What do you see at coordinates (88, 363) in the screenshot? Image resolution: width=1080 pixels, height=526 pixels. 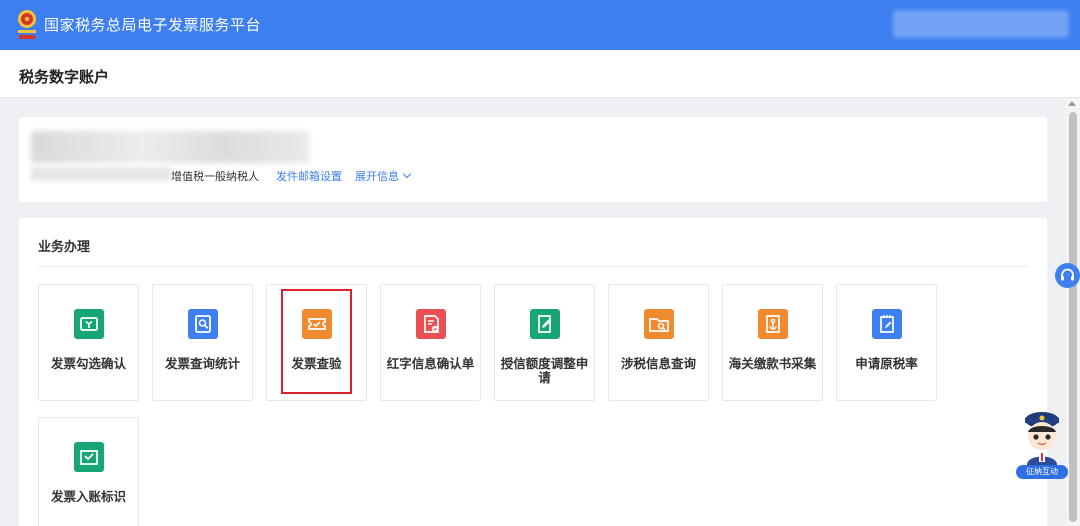 I see `tile-label: 发票勾选确认` at bounding box center [88, 363].